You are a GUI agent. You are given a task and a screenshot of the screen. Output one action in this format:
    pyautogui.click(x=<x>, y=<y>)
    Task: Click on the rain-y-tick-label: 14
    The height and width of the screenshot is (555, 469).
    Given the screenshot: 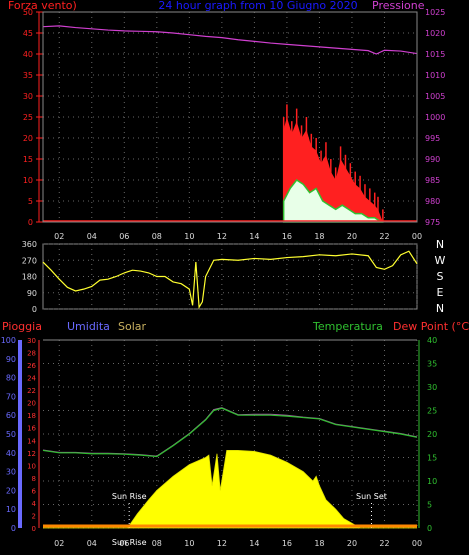 What is the action you would take?
    pyautogui.click(x=31, y=441)
    